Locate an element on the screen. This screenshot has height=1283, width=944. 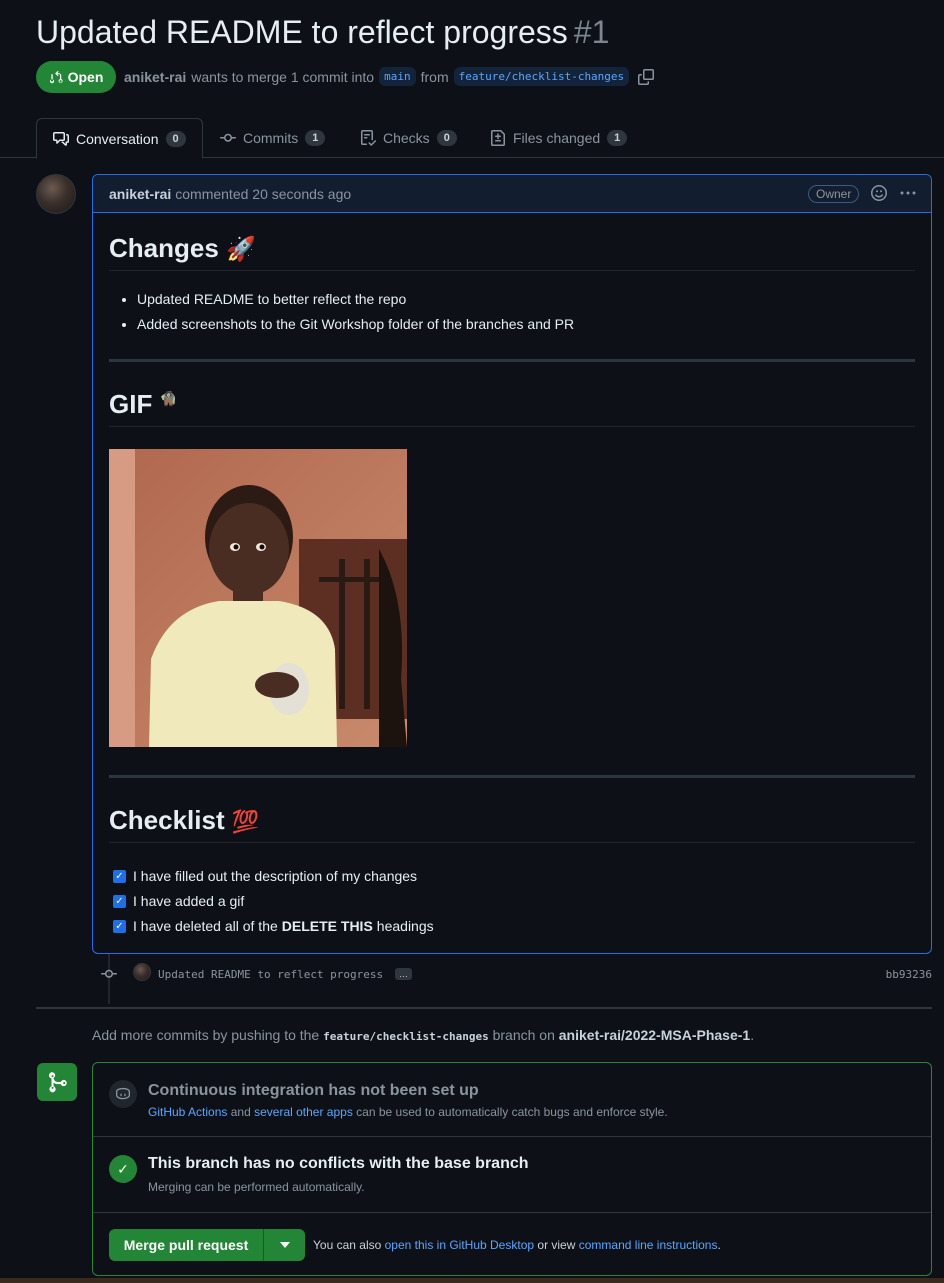
merge-button-label: Merge pull request is located at coordinates (186, 1245).